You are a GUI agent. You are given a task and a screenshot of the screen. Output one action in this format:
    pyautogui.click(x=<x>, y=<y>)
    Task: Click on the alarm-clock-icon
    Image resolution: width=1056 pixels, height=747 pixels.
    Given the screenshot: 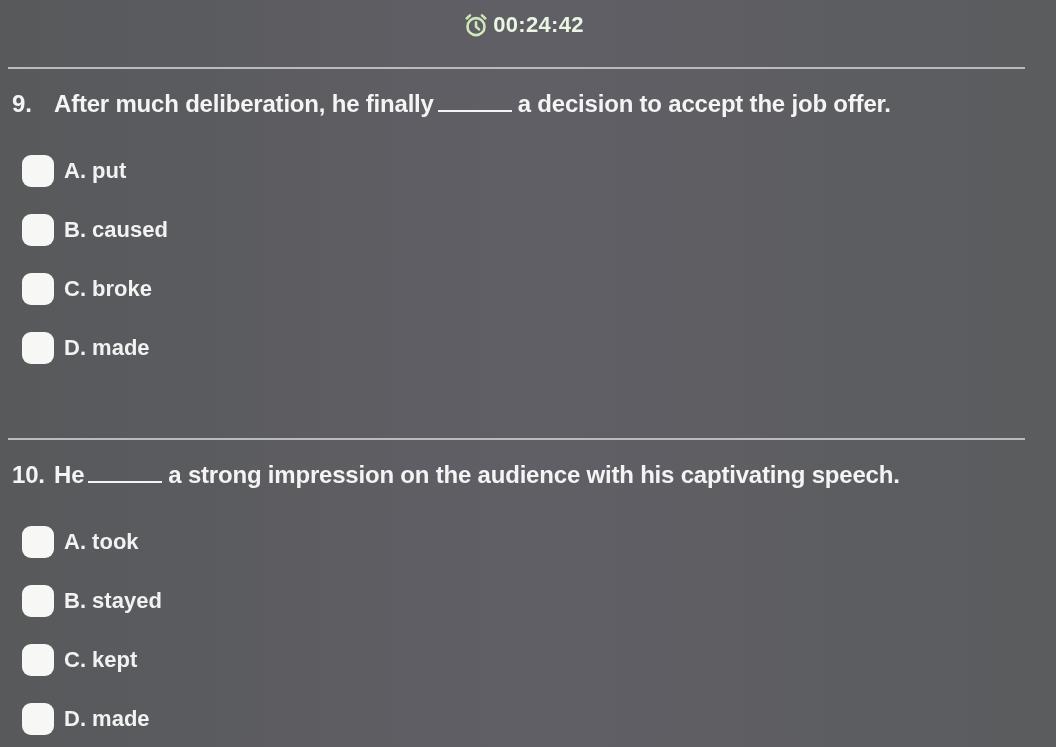 What is the action you would take?
    pyautogui.click(x=476, y=25)
    